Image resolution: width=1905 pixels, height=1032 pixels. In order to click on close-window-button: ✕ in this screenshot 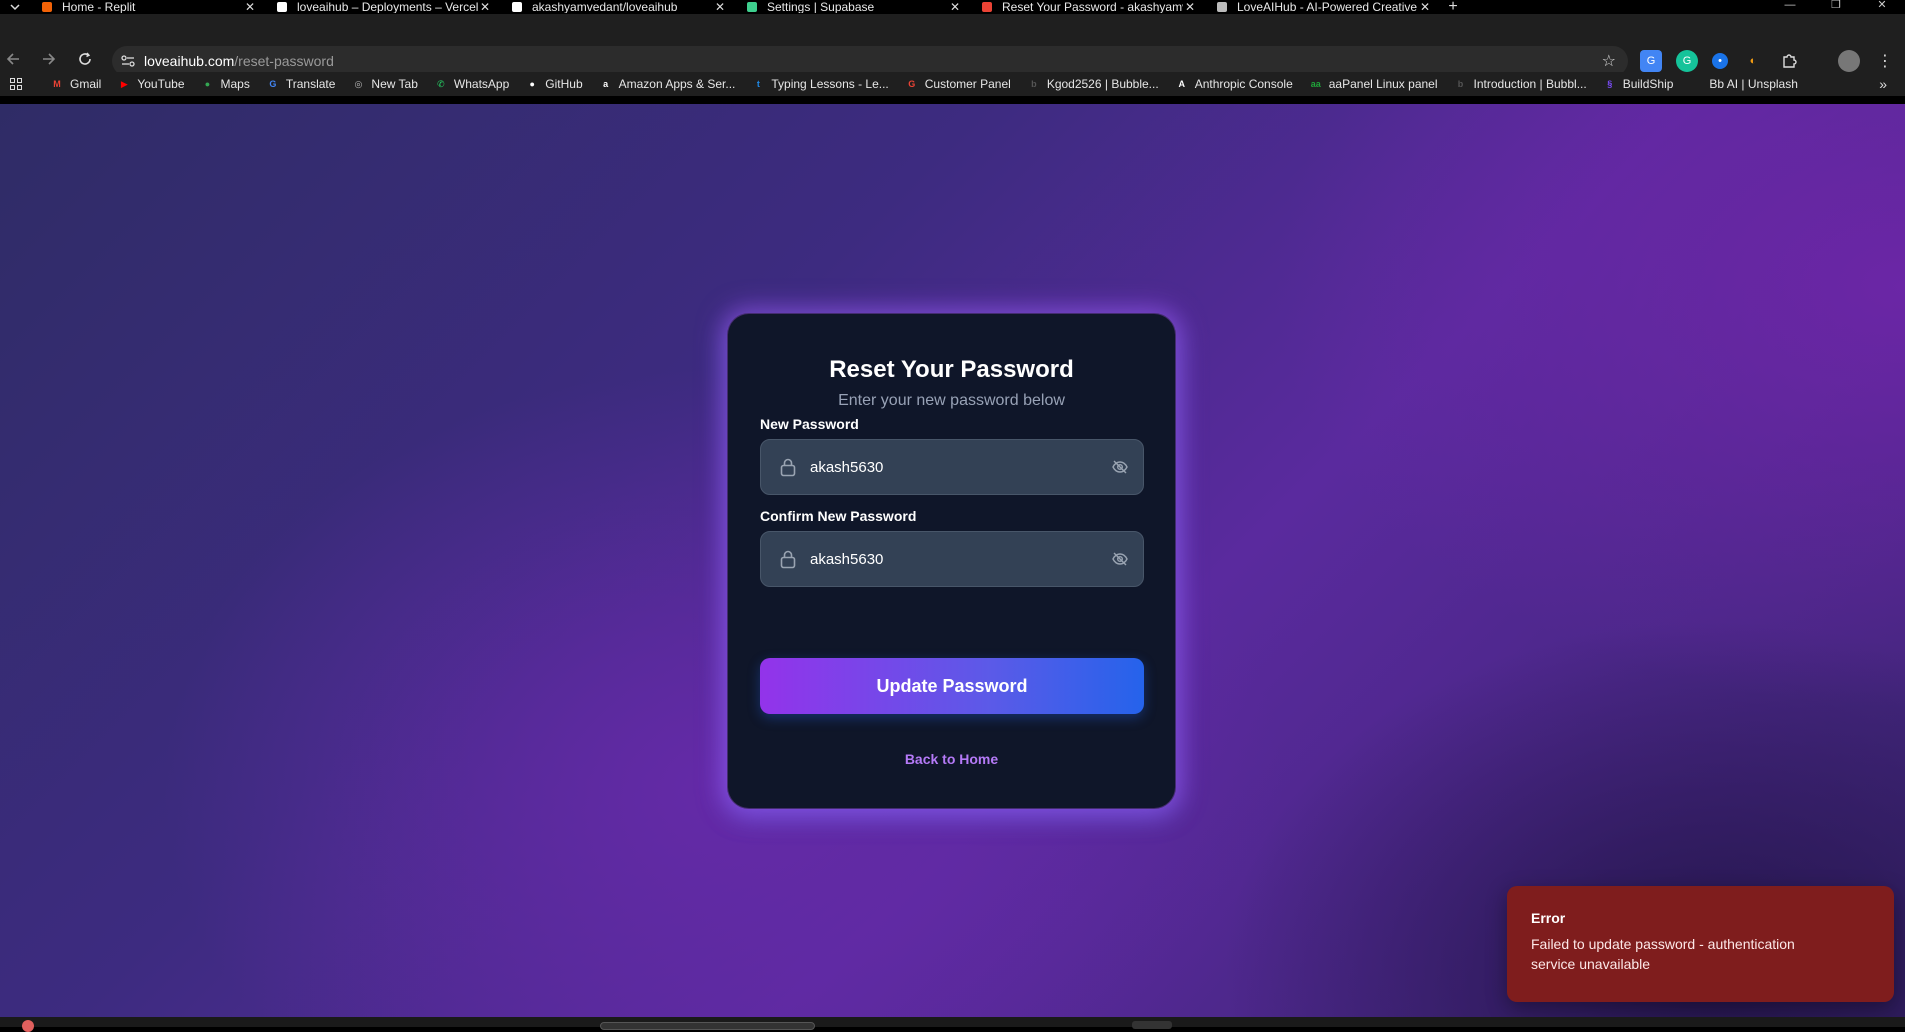, I will do `click(1882, 7)`.